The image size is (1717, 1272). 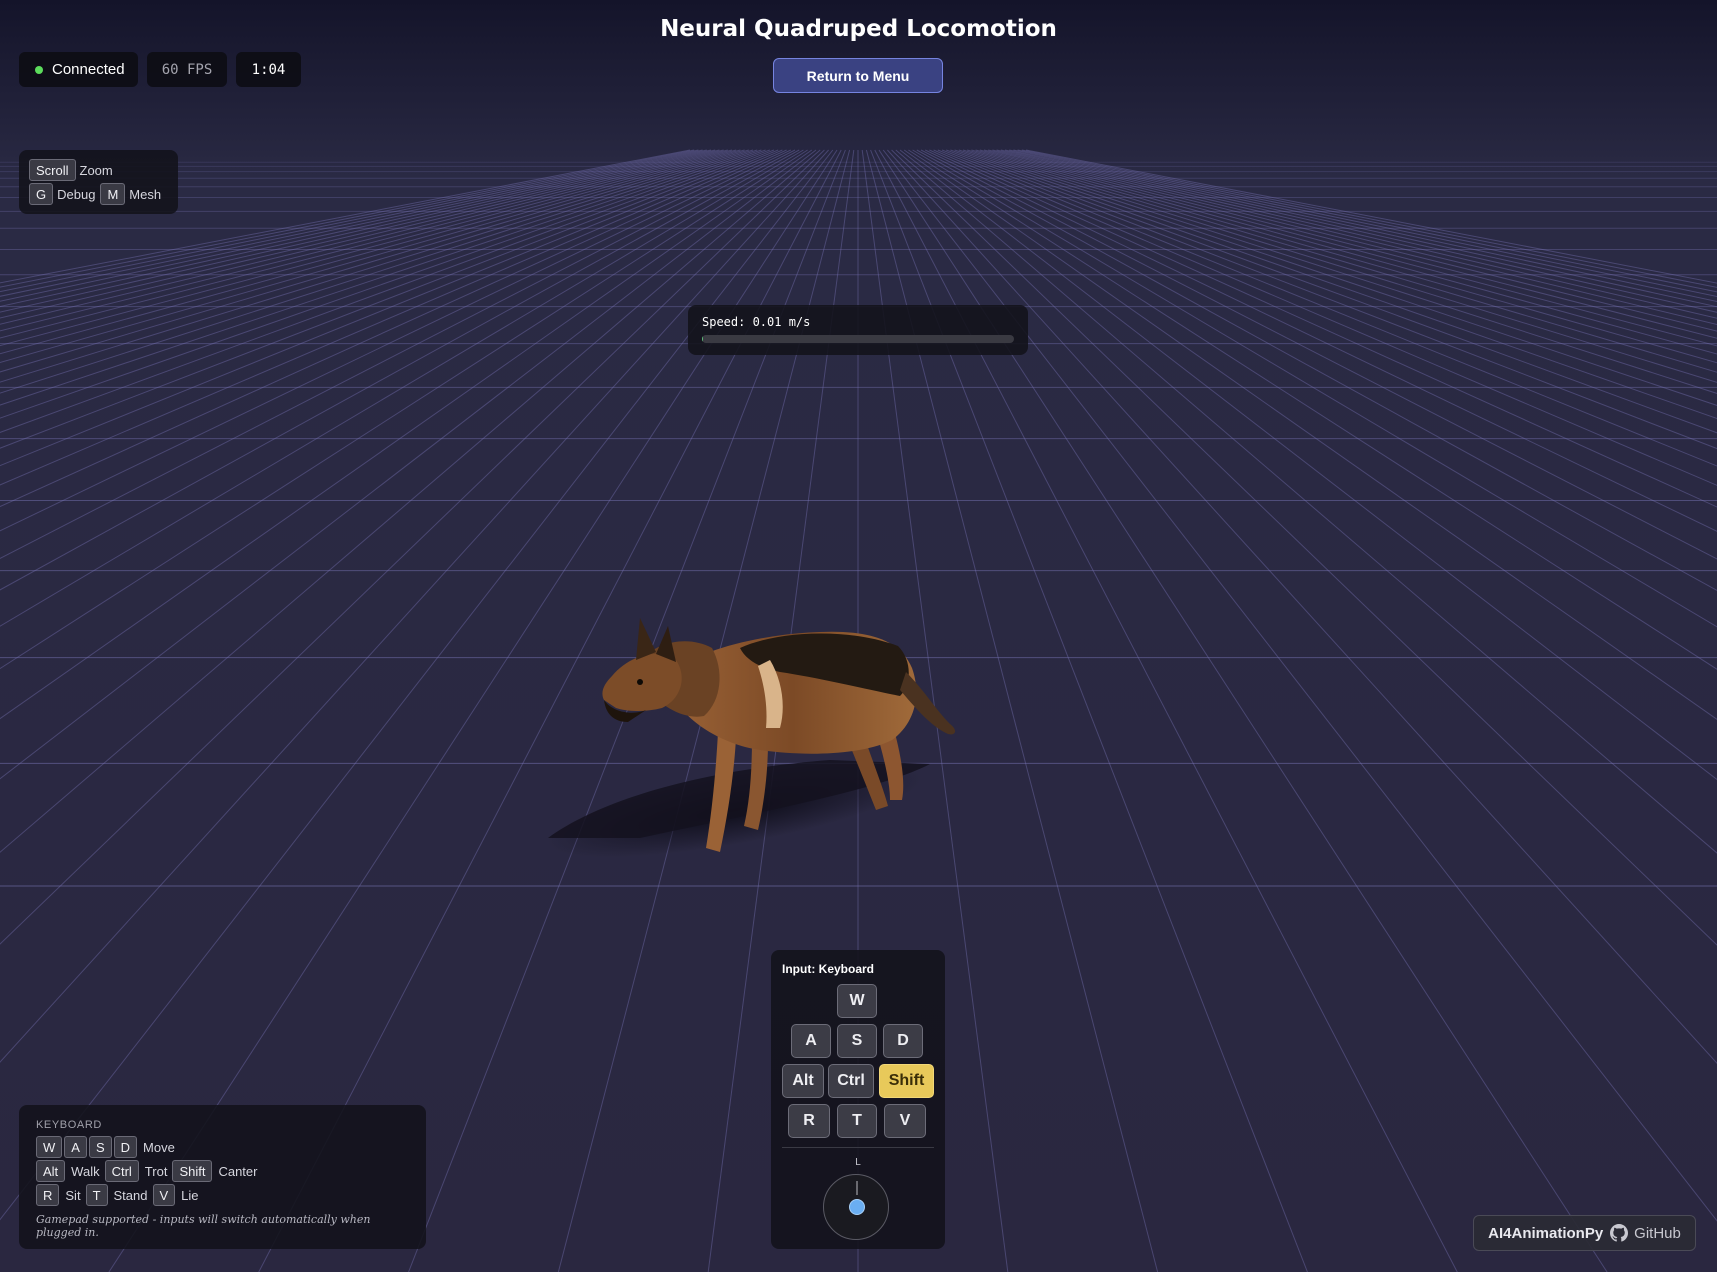 What do you see at coordinates (113, 194) in the screenshot?
I see `key-m: M` at bounding box center [113, 194].